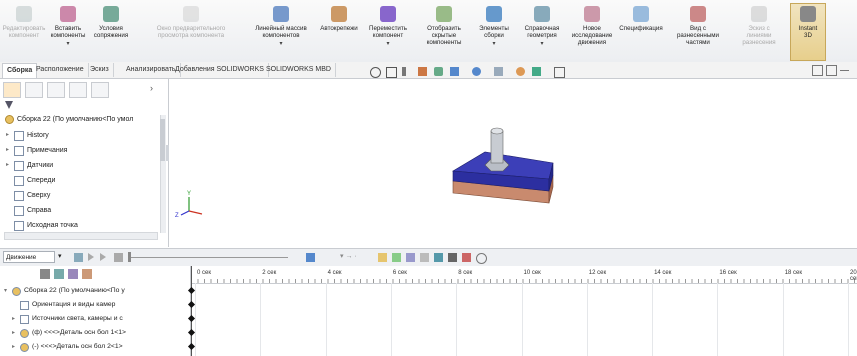  What do you see at coordinates (87, 274) in the screenshot?
I see `filter-results-icon` at bounding box center [87, 274].